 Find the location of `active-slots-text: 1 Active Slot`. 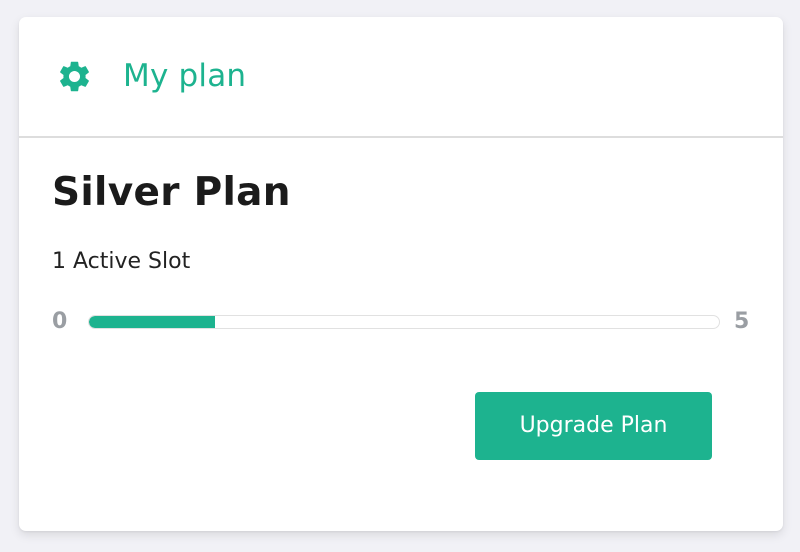

active-slots-text: 1 Active Slot is located at coordinates (121, 261).